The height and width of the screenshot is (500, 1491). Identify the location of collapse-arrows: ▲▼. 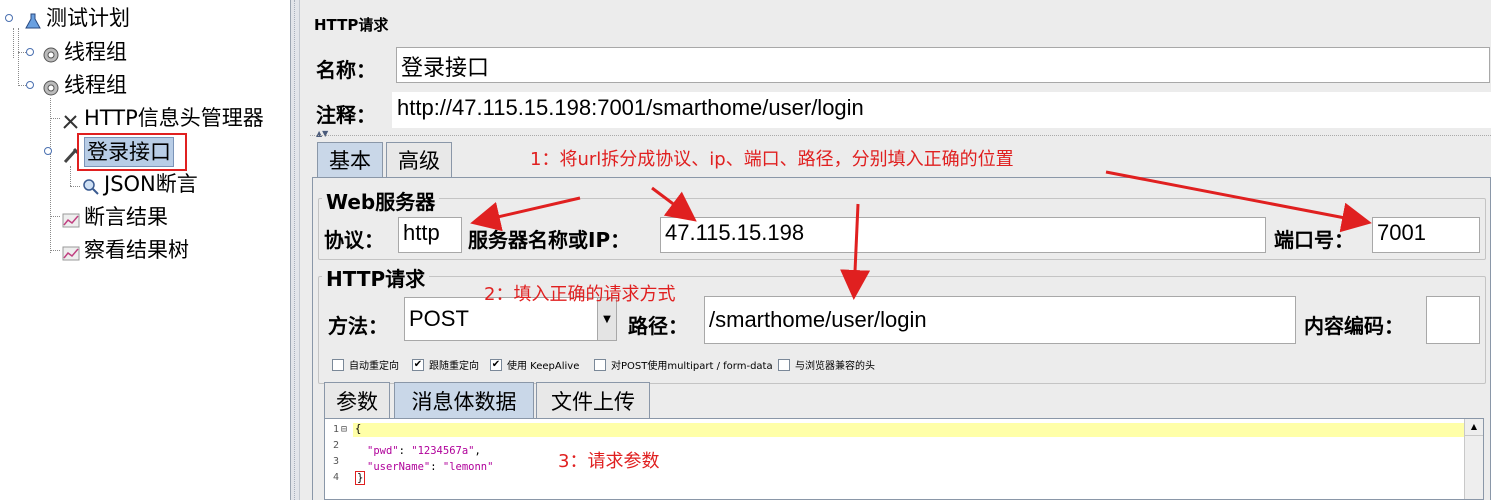
(322, 133).